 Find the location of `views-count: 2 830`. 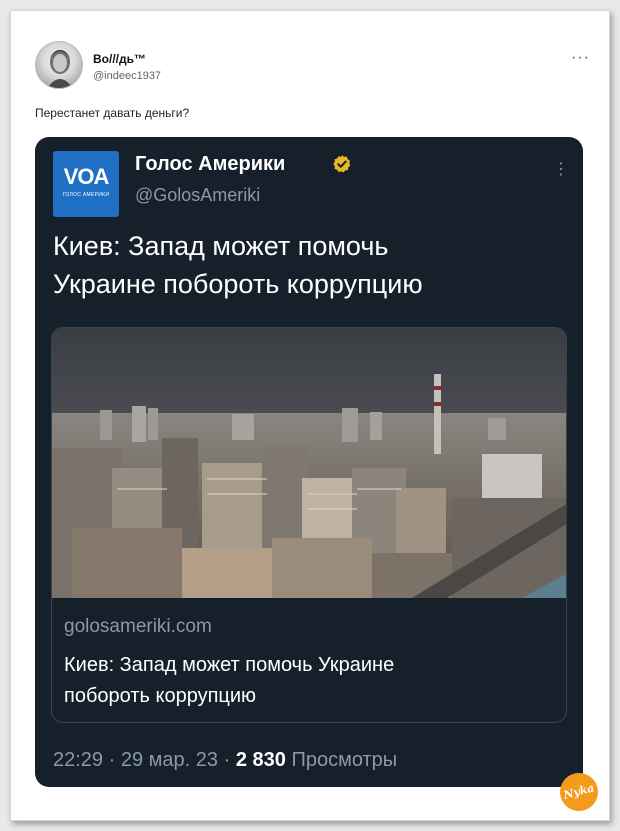

views-count: 2 830 is located at coordinates (260, 760).